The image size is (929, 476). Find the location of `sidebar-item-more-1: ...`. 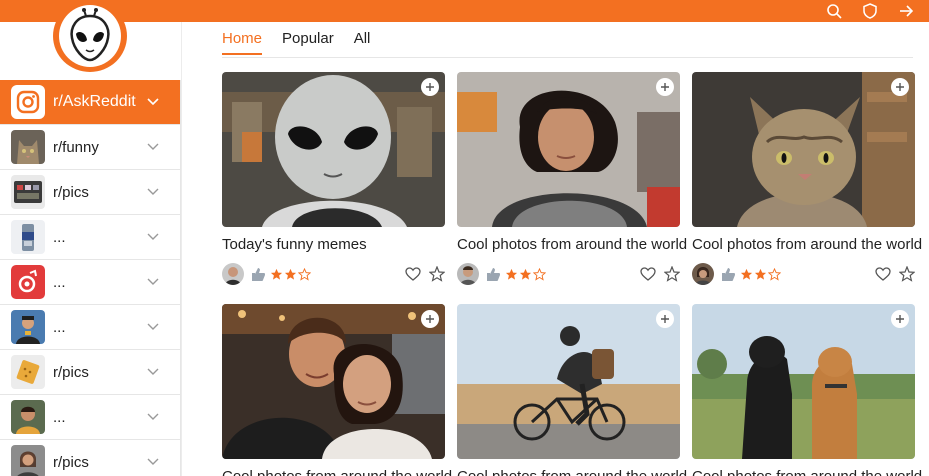

sidebar-item-more-1: ... is located at coordinates (90, 237).